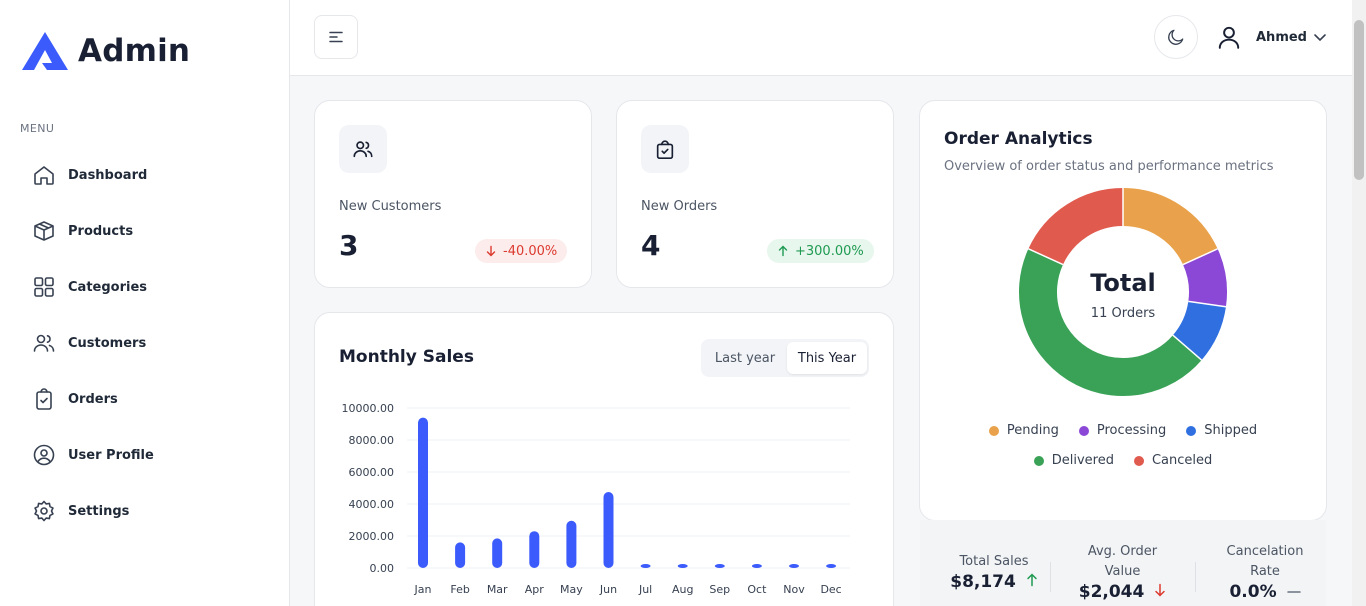 This screenshot has height=606, width=1366. I want to click on new-orders-card: New Orders 4 +300.00%, so click(755, 194).